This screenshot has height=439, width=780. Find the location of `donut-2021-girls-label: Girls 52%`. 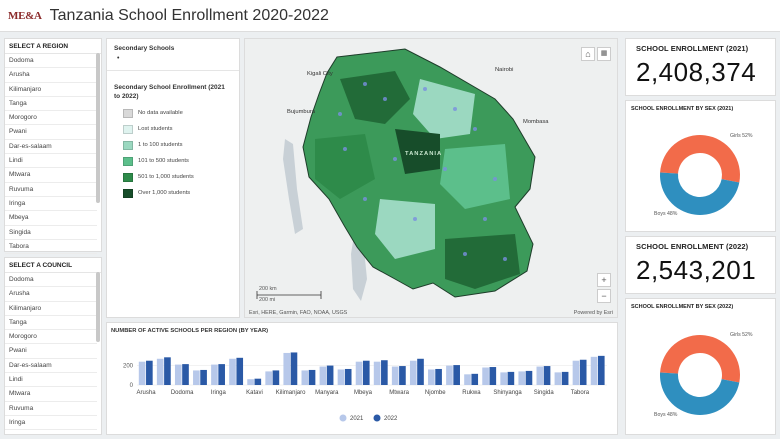

donut-2021-girls-label: Girls 52% is located at coordinates (741, 136).